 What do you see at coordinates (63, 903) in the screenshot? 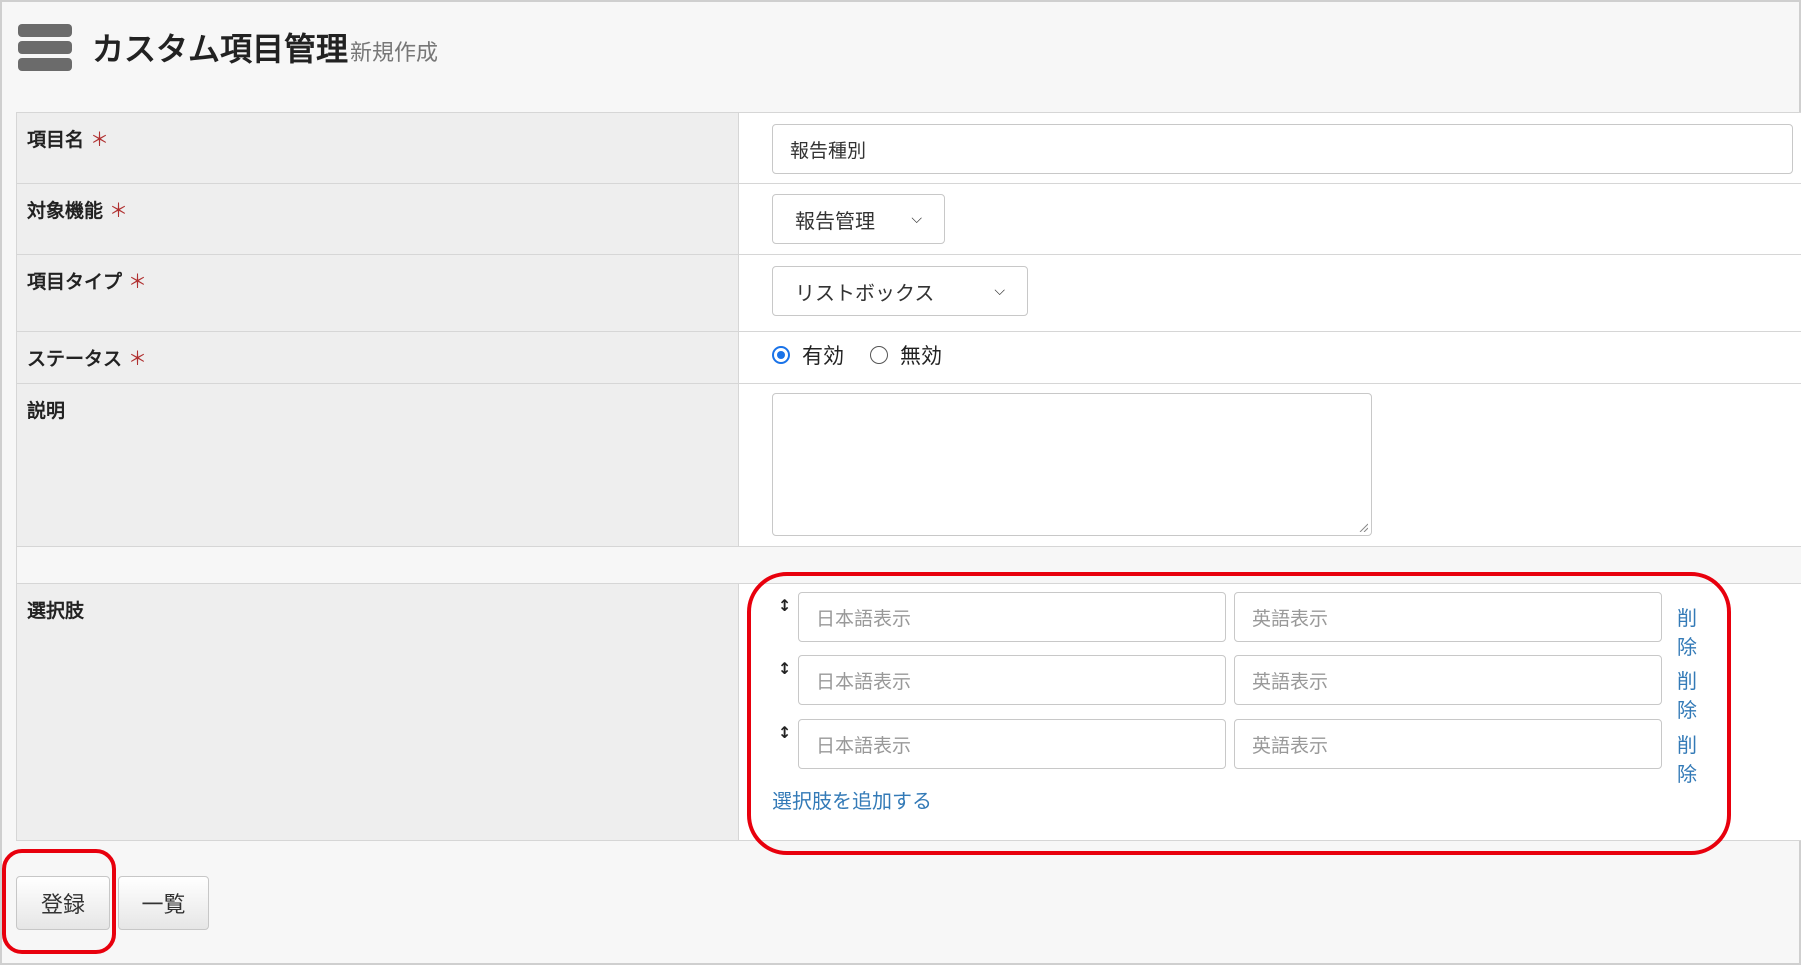
I see `register-button: 登録` at bounding box center [63, 903].